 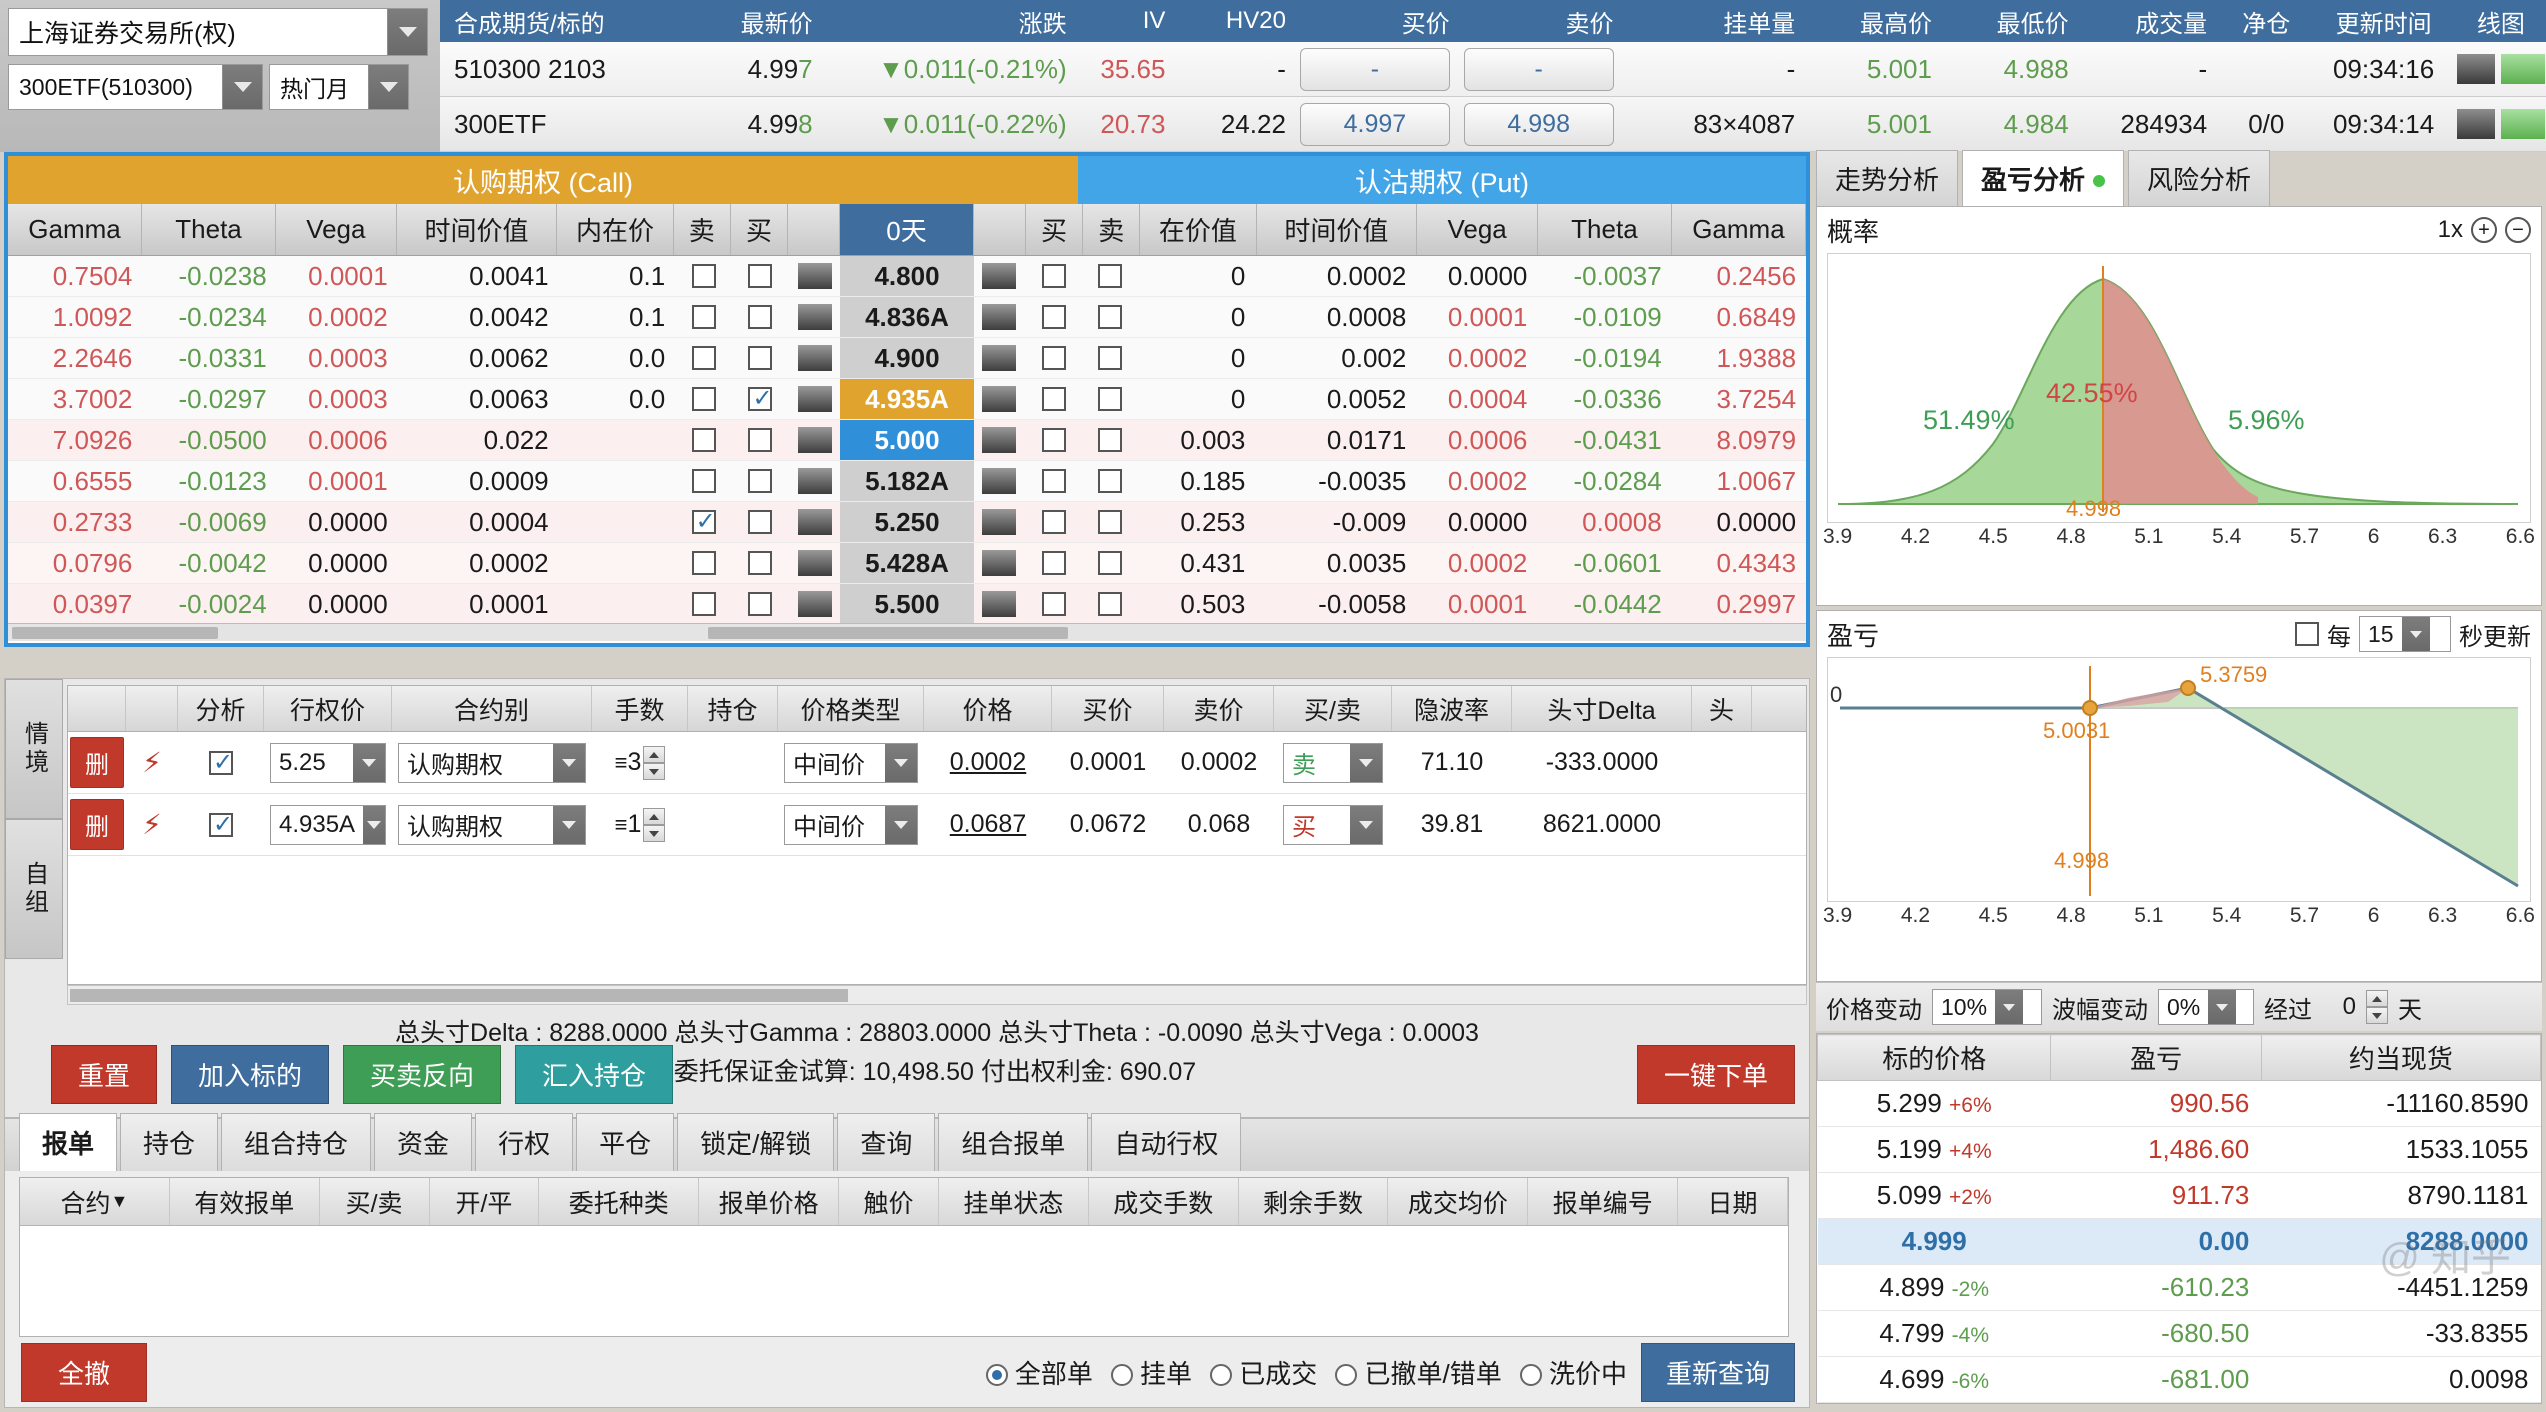 I want to click on lots-stepper: ≡ 3, so click(x=640, y=762).